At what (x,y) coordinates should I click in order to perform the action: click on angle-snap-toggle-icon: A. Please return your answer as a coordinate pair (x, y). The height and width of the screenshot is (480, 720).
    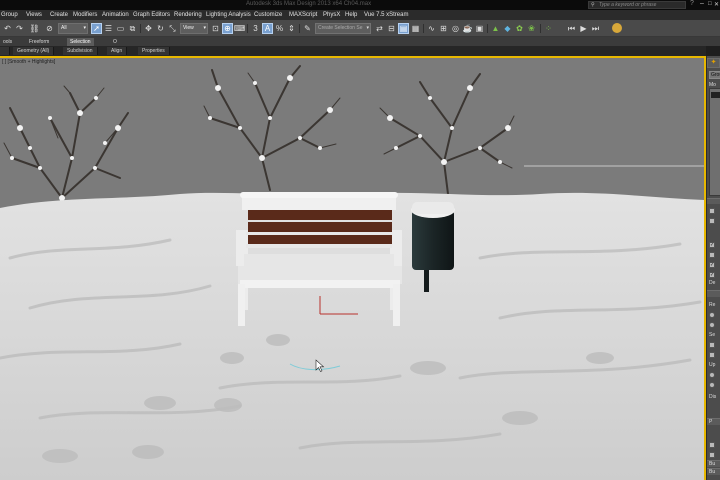
    Looking at the image, I should click on (267, 28).